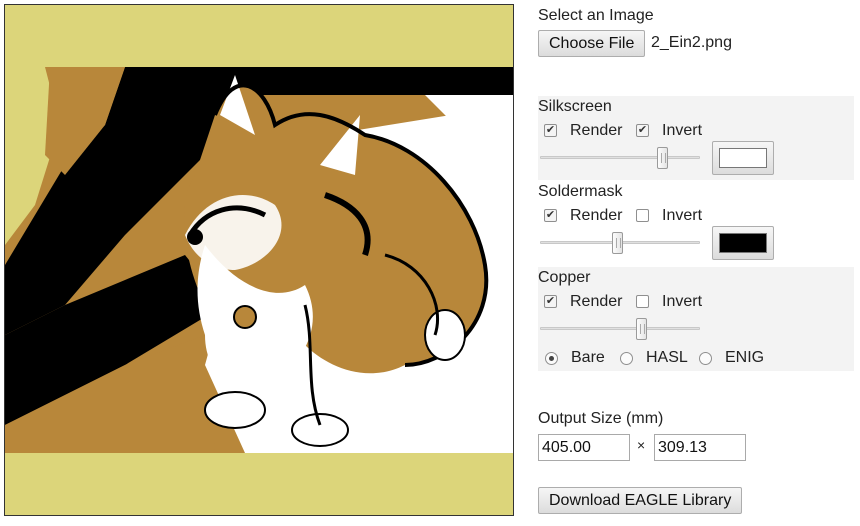 This screenshot has height=526, width=860. Describe the element at coordinates (551, 358) in the screenshot. I see `finish-radio-bare` at that location.